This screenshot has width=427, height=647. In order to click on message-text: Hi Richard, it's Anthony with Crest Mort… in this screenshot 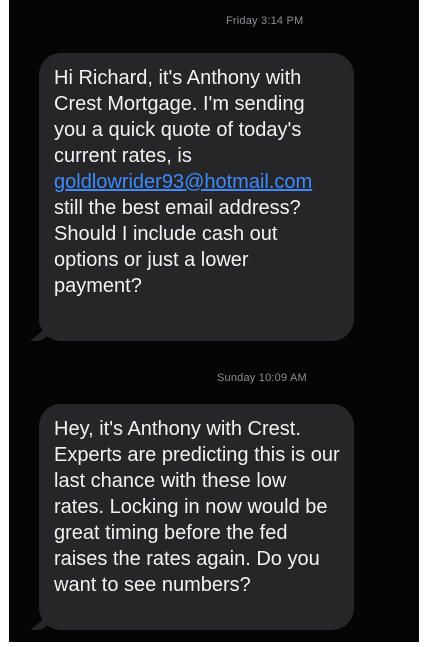, I will do `click(179, 117)`.